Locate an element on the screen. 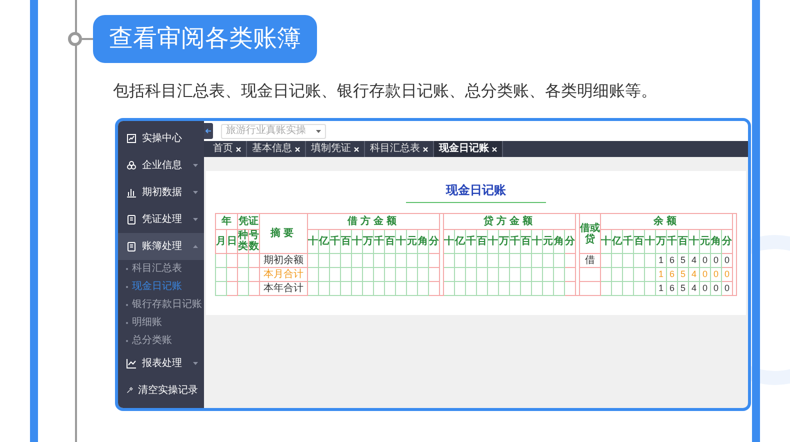 This screenshot has height=442, width=790. header-text: 年 is located at coordinates (227, 221).